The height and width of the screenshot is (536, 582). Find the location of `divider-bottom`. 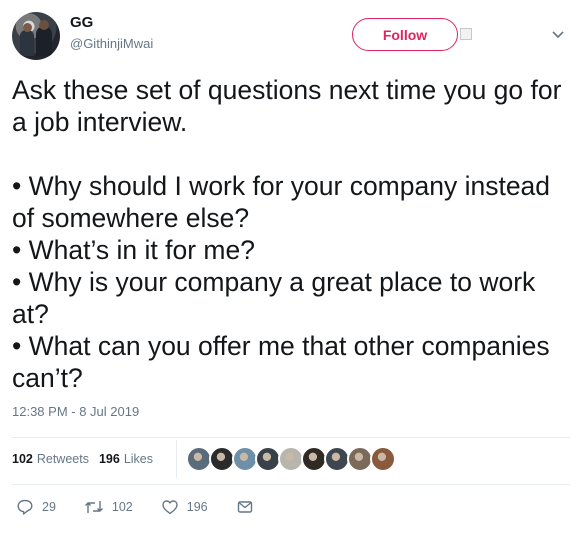

divider-bottom is located at coordinates (291, 484).